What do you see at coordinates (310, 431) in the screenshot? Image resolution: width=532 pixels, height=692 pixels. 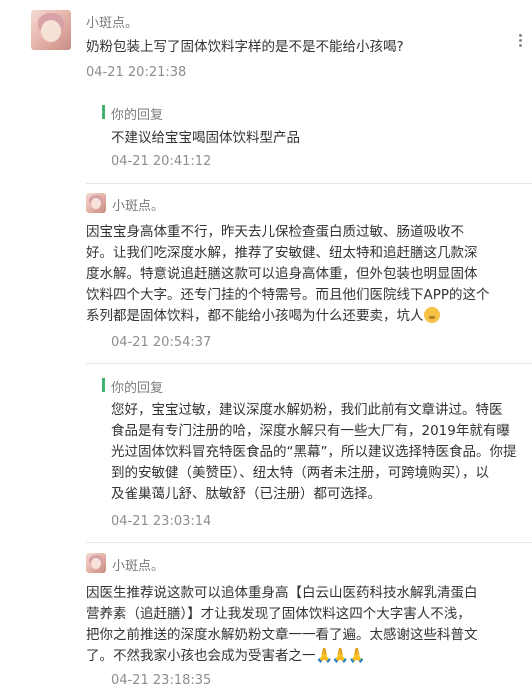 I see `reply-line: 食品是有专门注册的哈，深度水解只有一些大厂有，2019年就有曝` at bounding box center [310, 431].